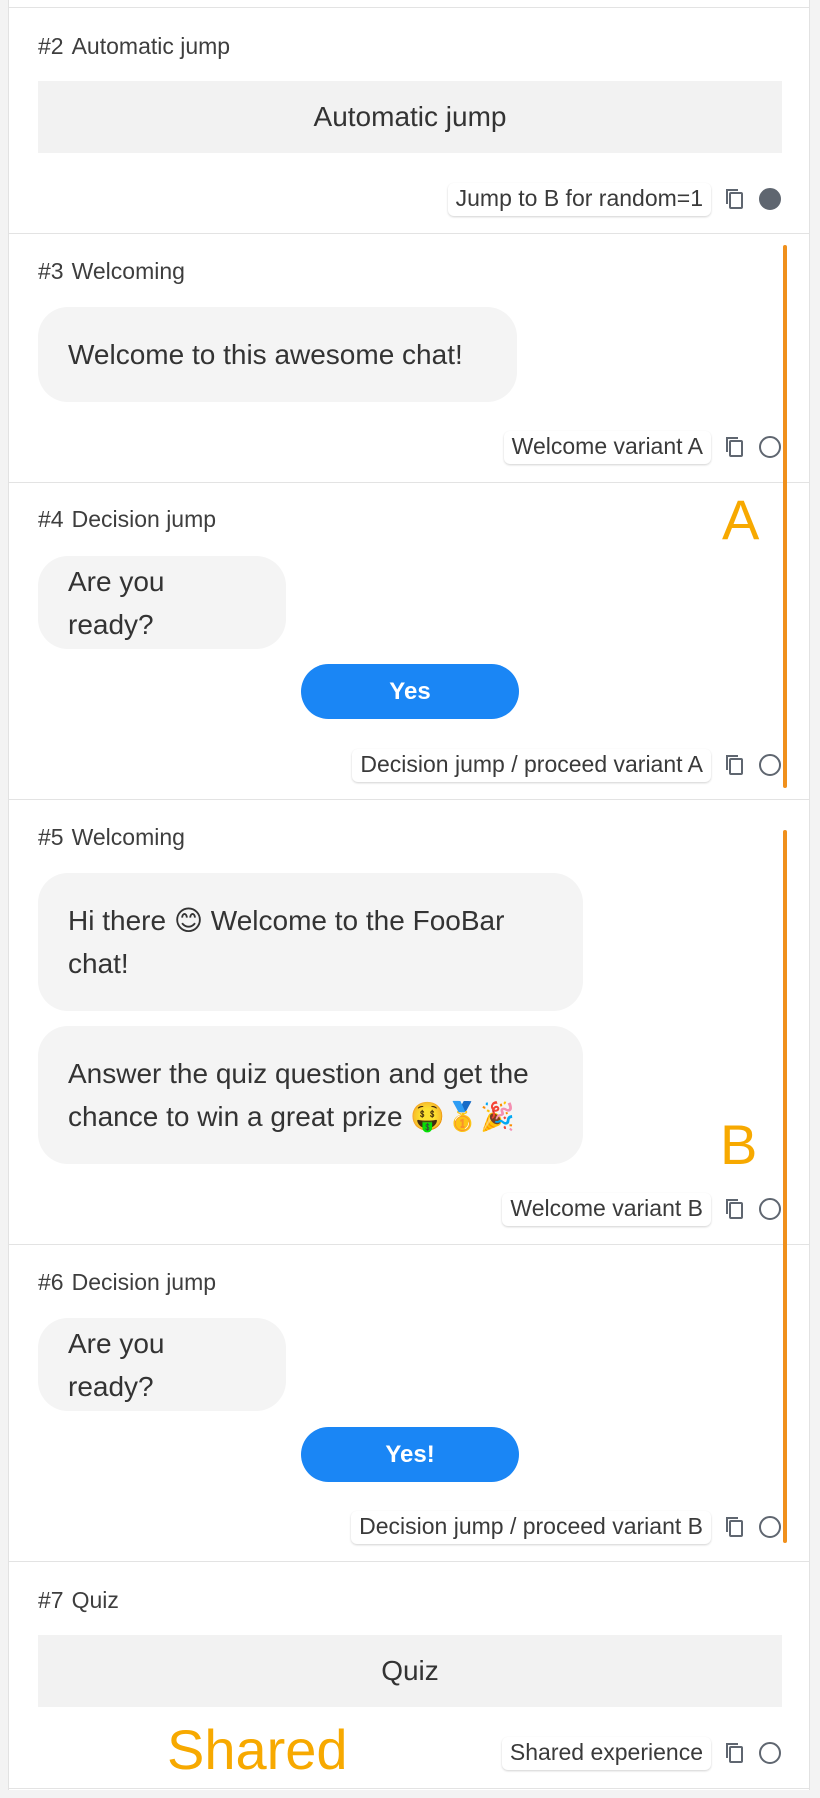  What do you see at coordinates (51, 1600) in the screenshot?
I see `node-number: #7` at bounding box center [51, 1600].